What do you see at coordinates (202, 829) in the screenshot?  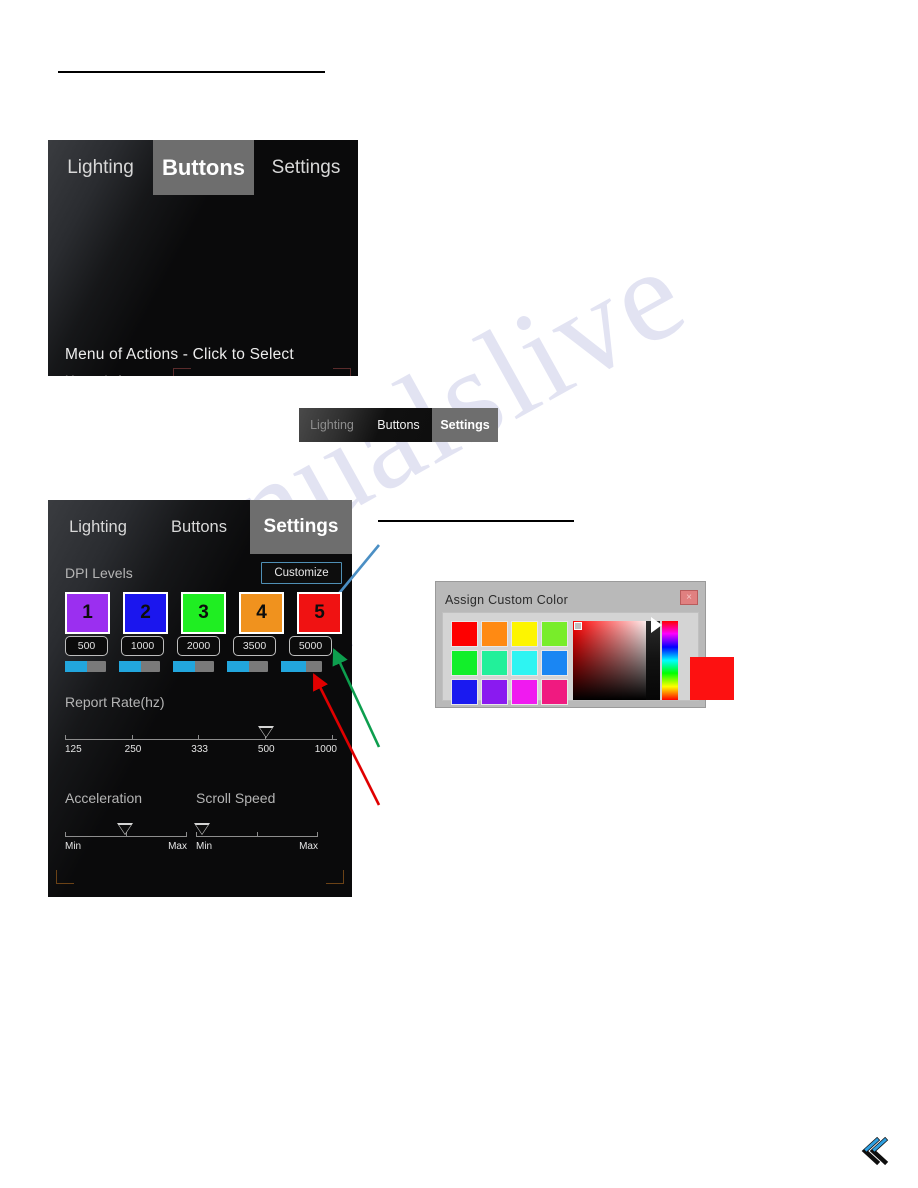 I see `scroll-speed-slider-thumb` at bounding box center [202, 829].